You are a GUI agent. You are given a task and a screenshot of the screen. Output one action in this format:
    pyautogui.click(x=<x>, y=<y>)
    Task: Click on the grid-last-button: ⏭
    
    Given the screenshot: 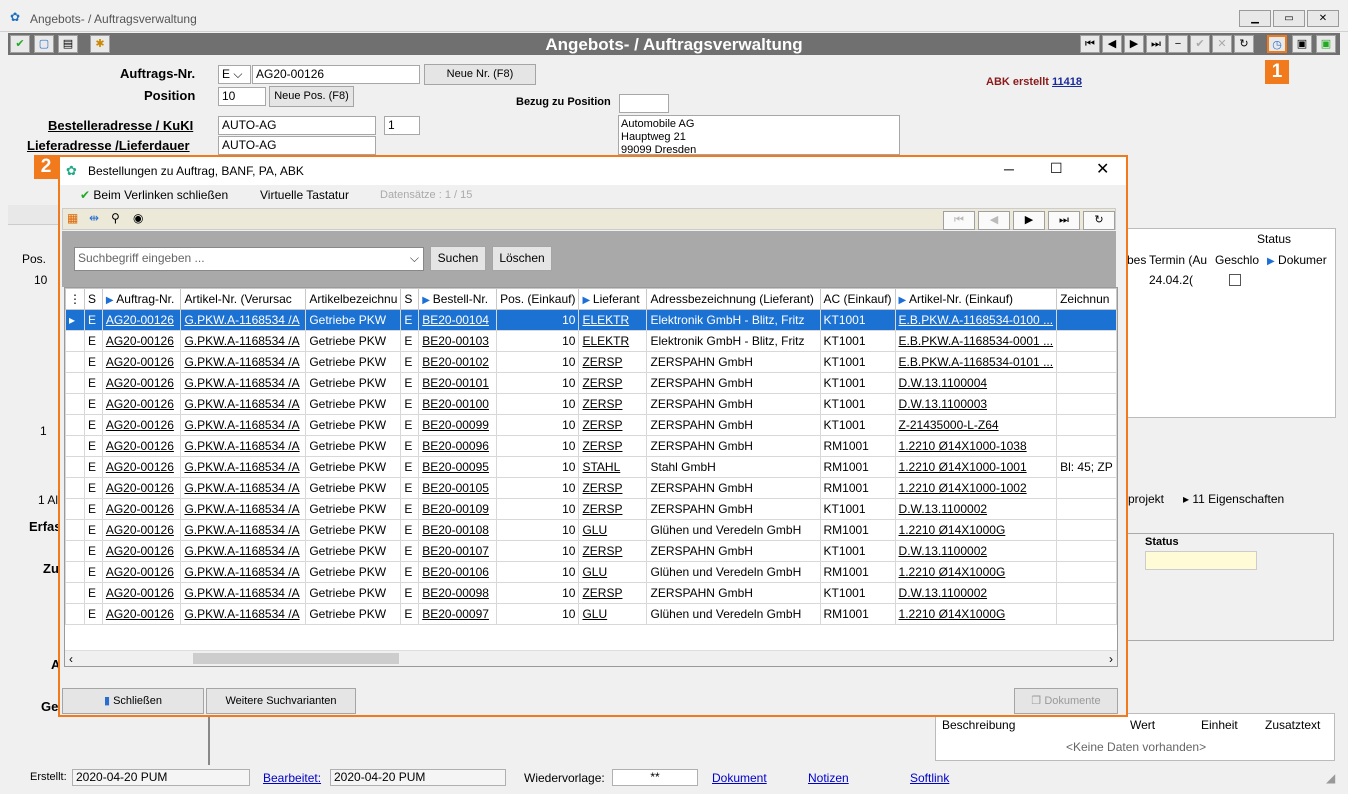 What is the action you would take?
    pyautogui.click(x=1064, y=220)
    